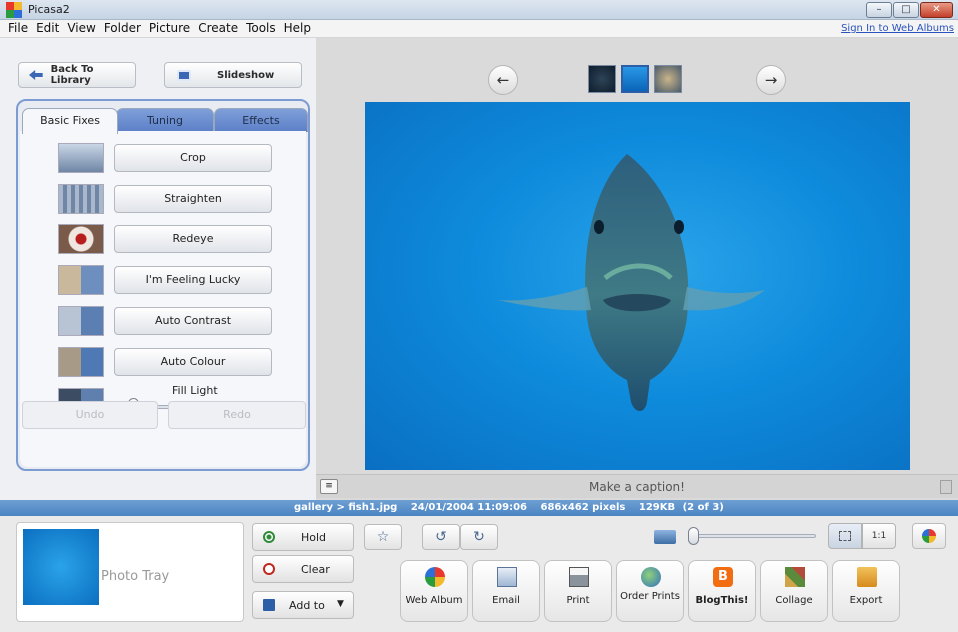 This screenshot has width=958, height=632. I want to click on rotate-left-button: ↺, so click(441, 537).